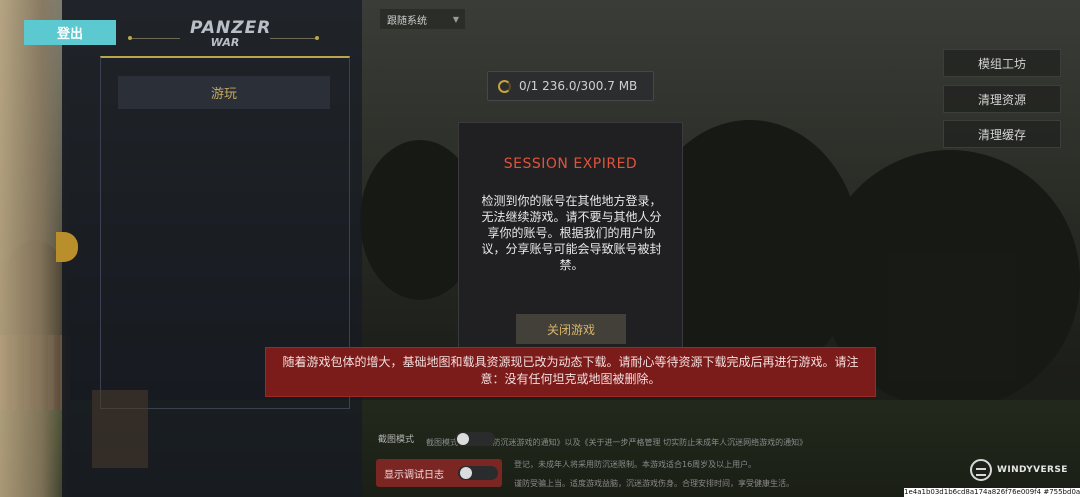 The image size is (1080, 497). I want to click on screenshot-mode-toggle, so click(475, 439).